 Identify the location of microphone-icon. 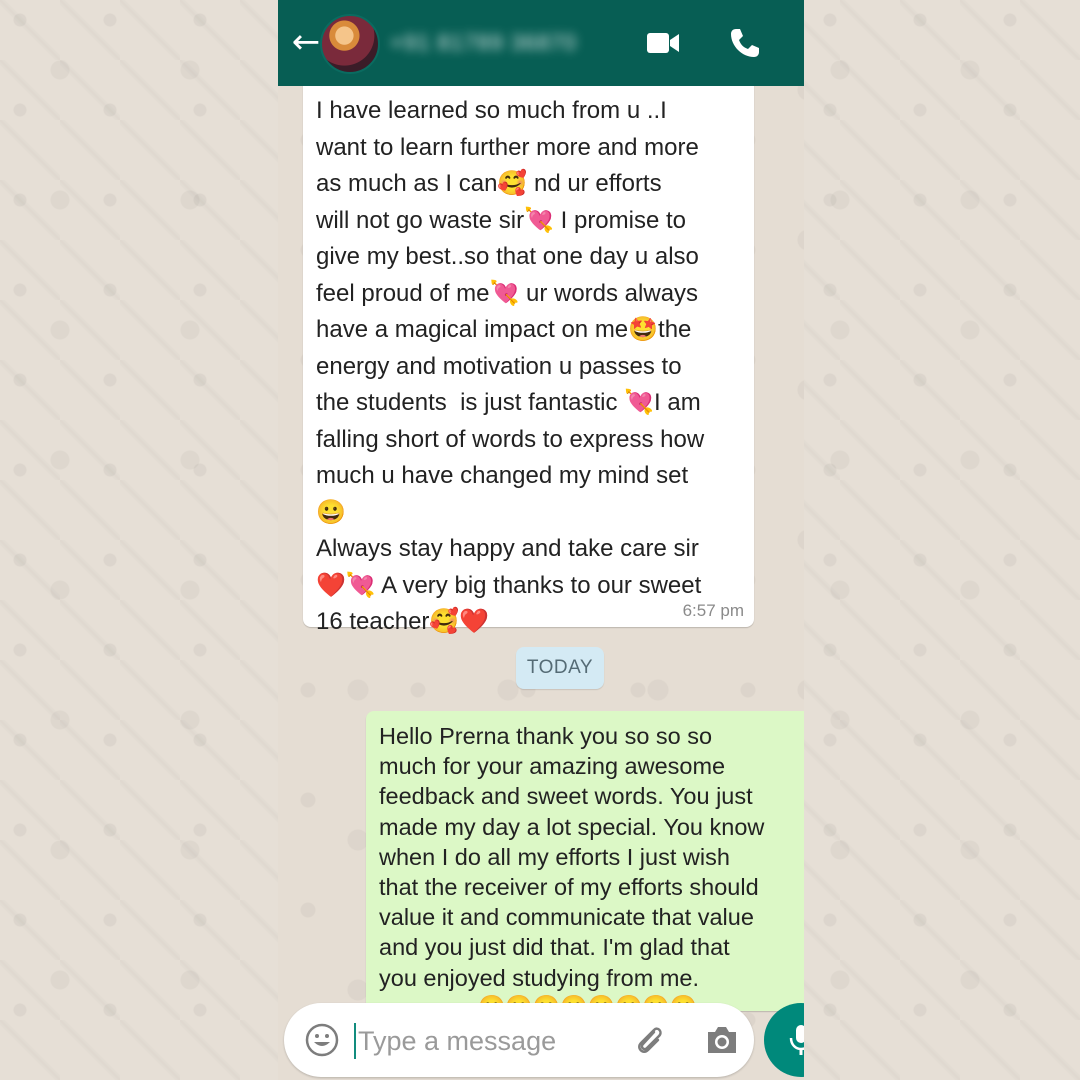
(796, 1040).